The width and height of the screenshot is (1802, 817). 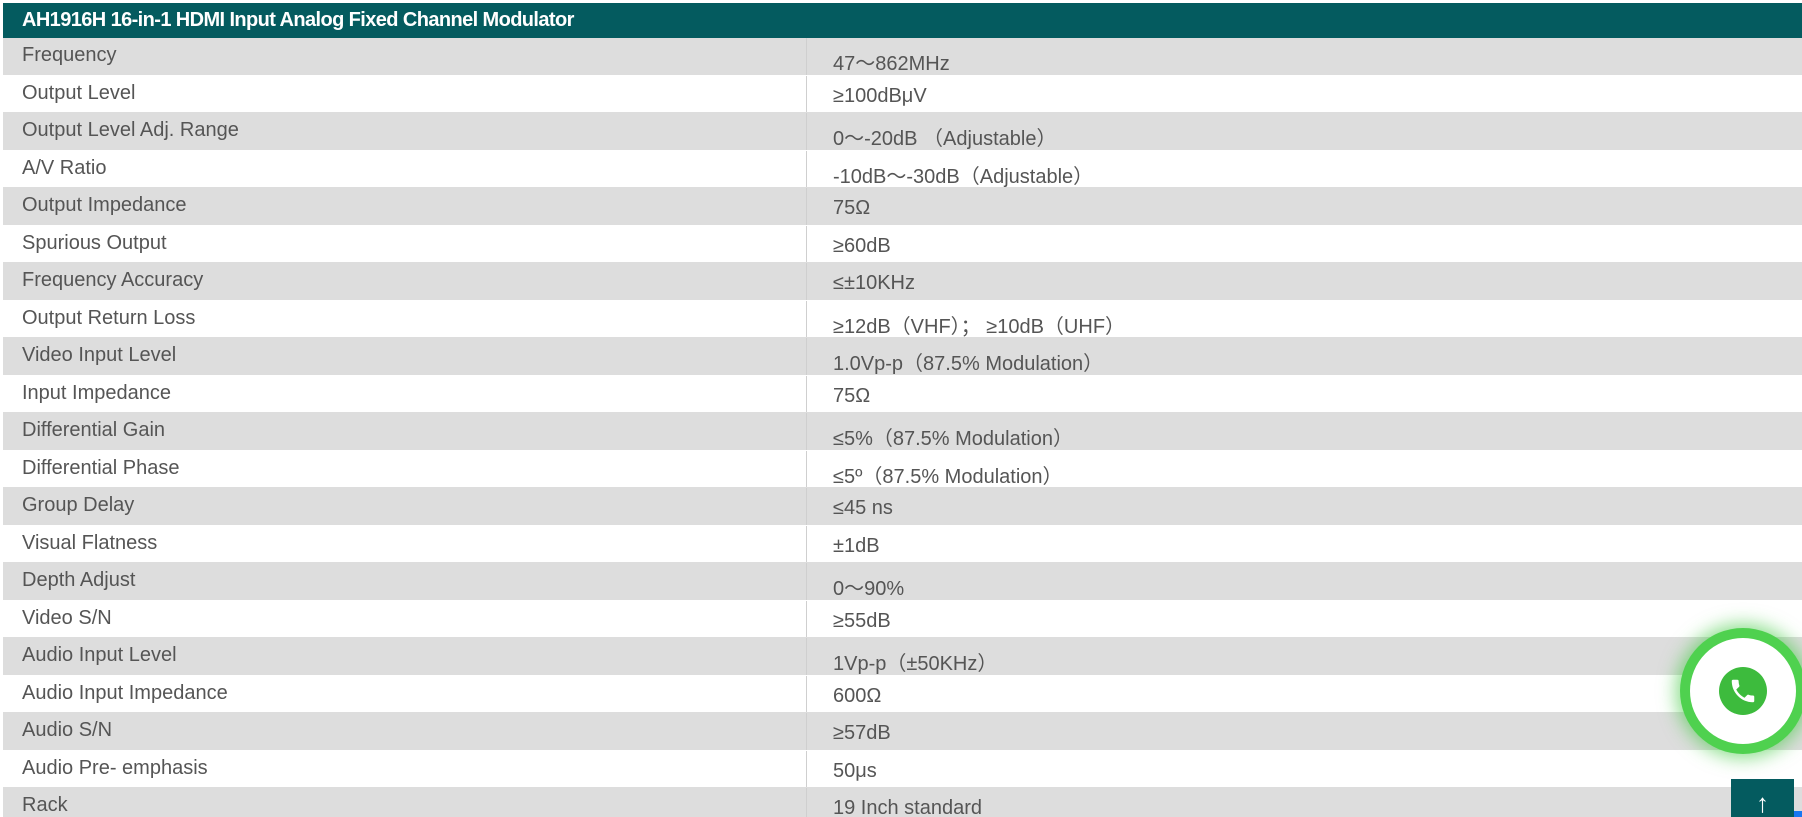 What do you see at coordinates (902, 619) in the screenshot?
I see `table-row: Video S/N ≥55dB` at bounding box center [902, 619].